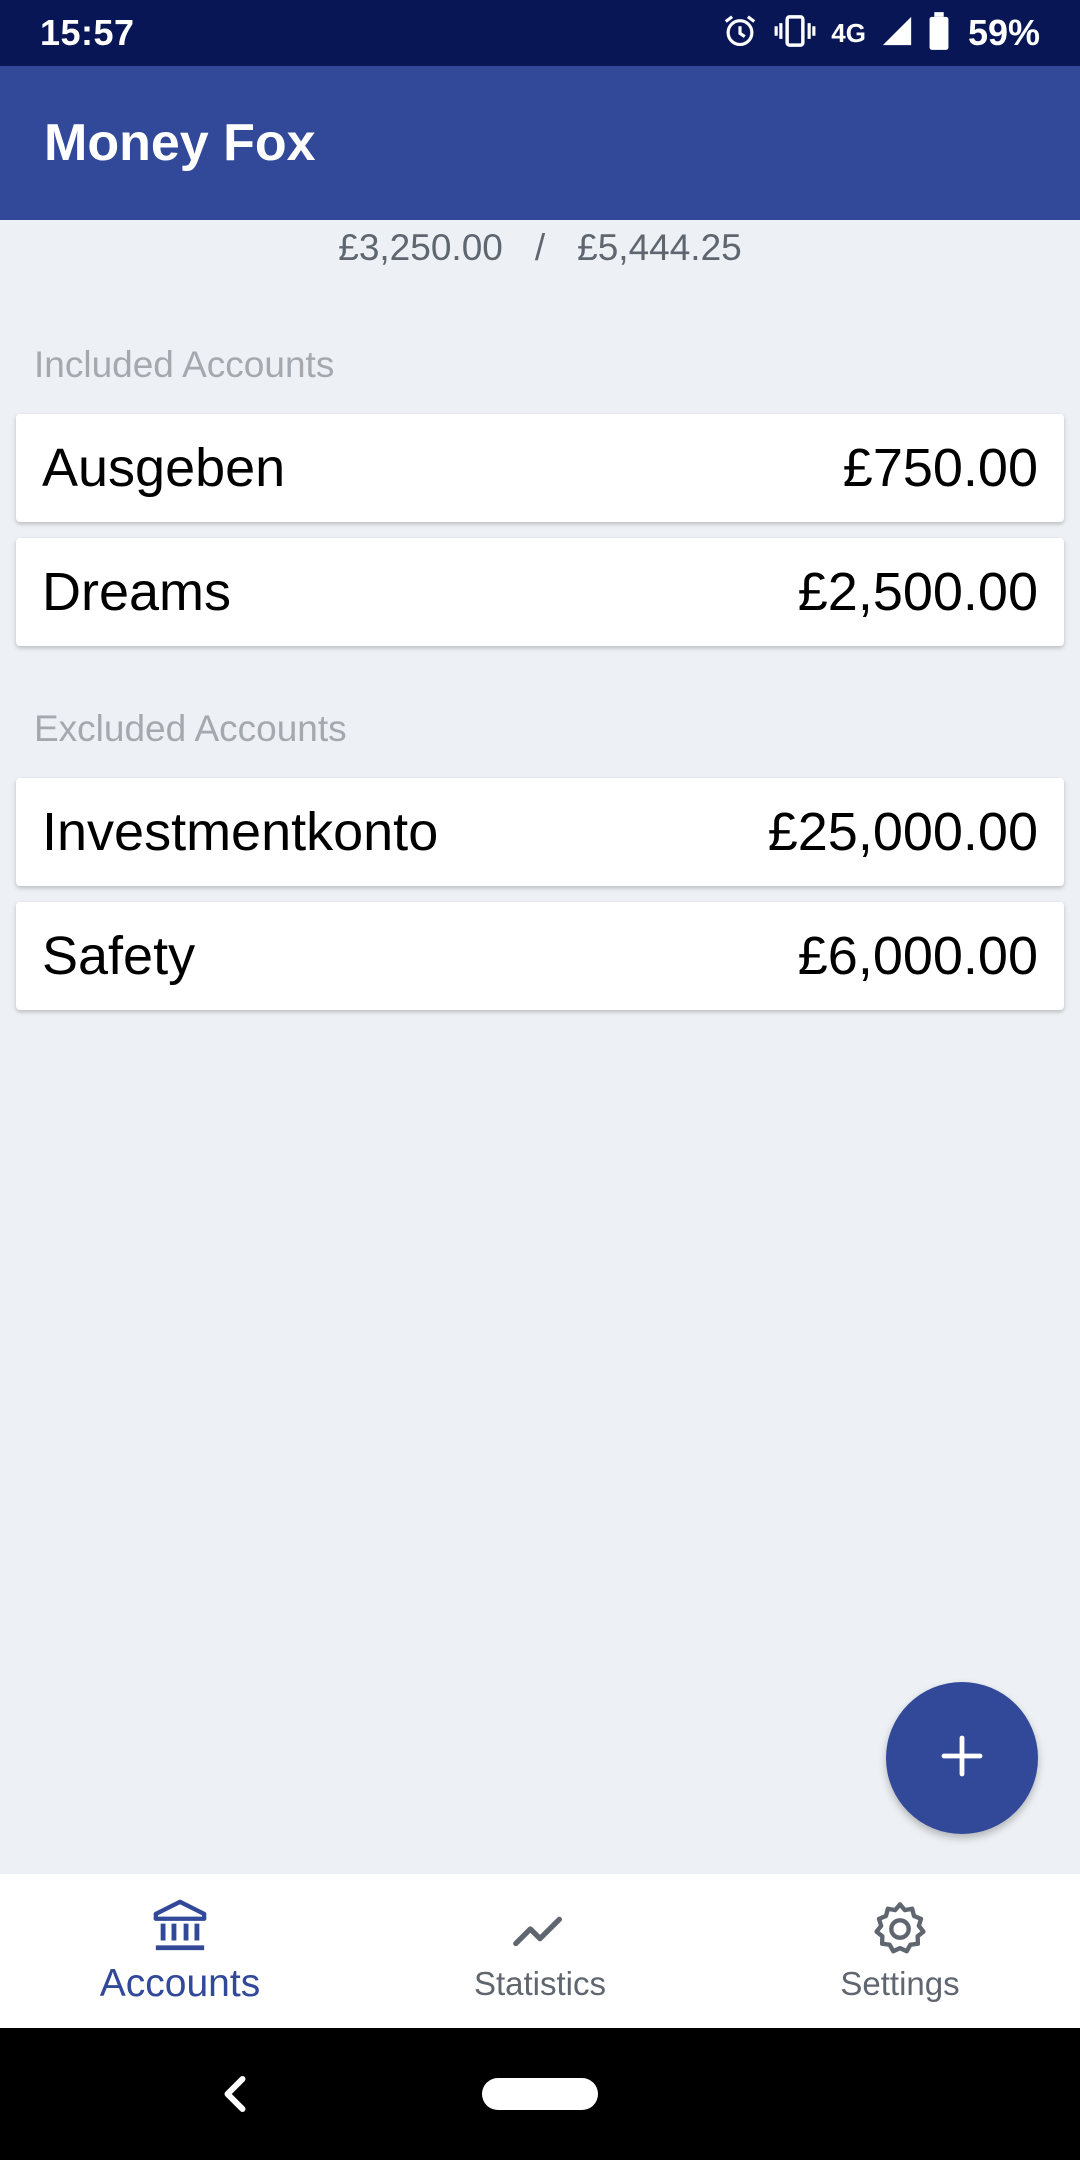 This screenshot has height=2160, width=1080. I want to click on account-balance: £6,000.00, so click(917, 956).